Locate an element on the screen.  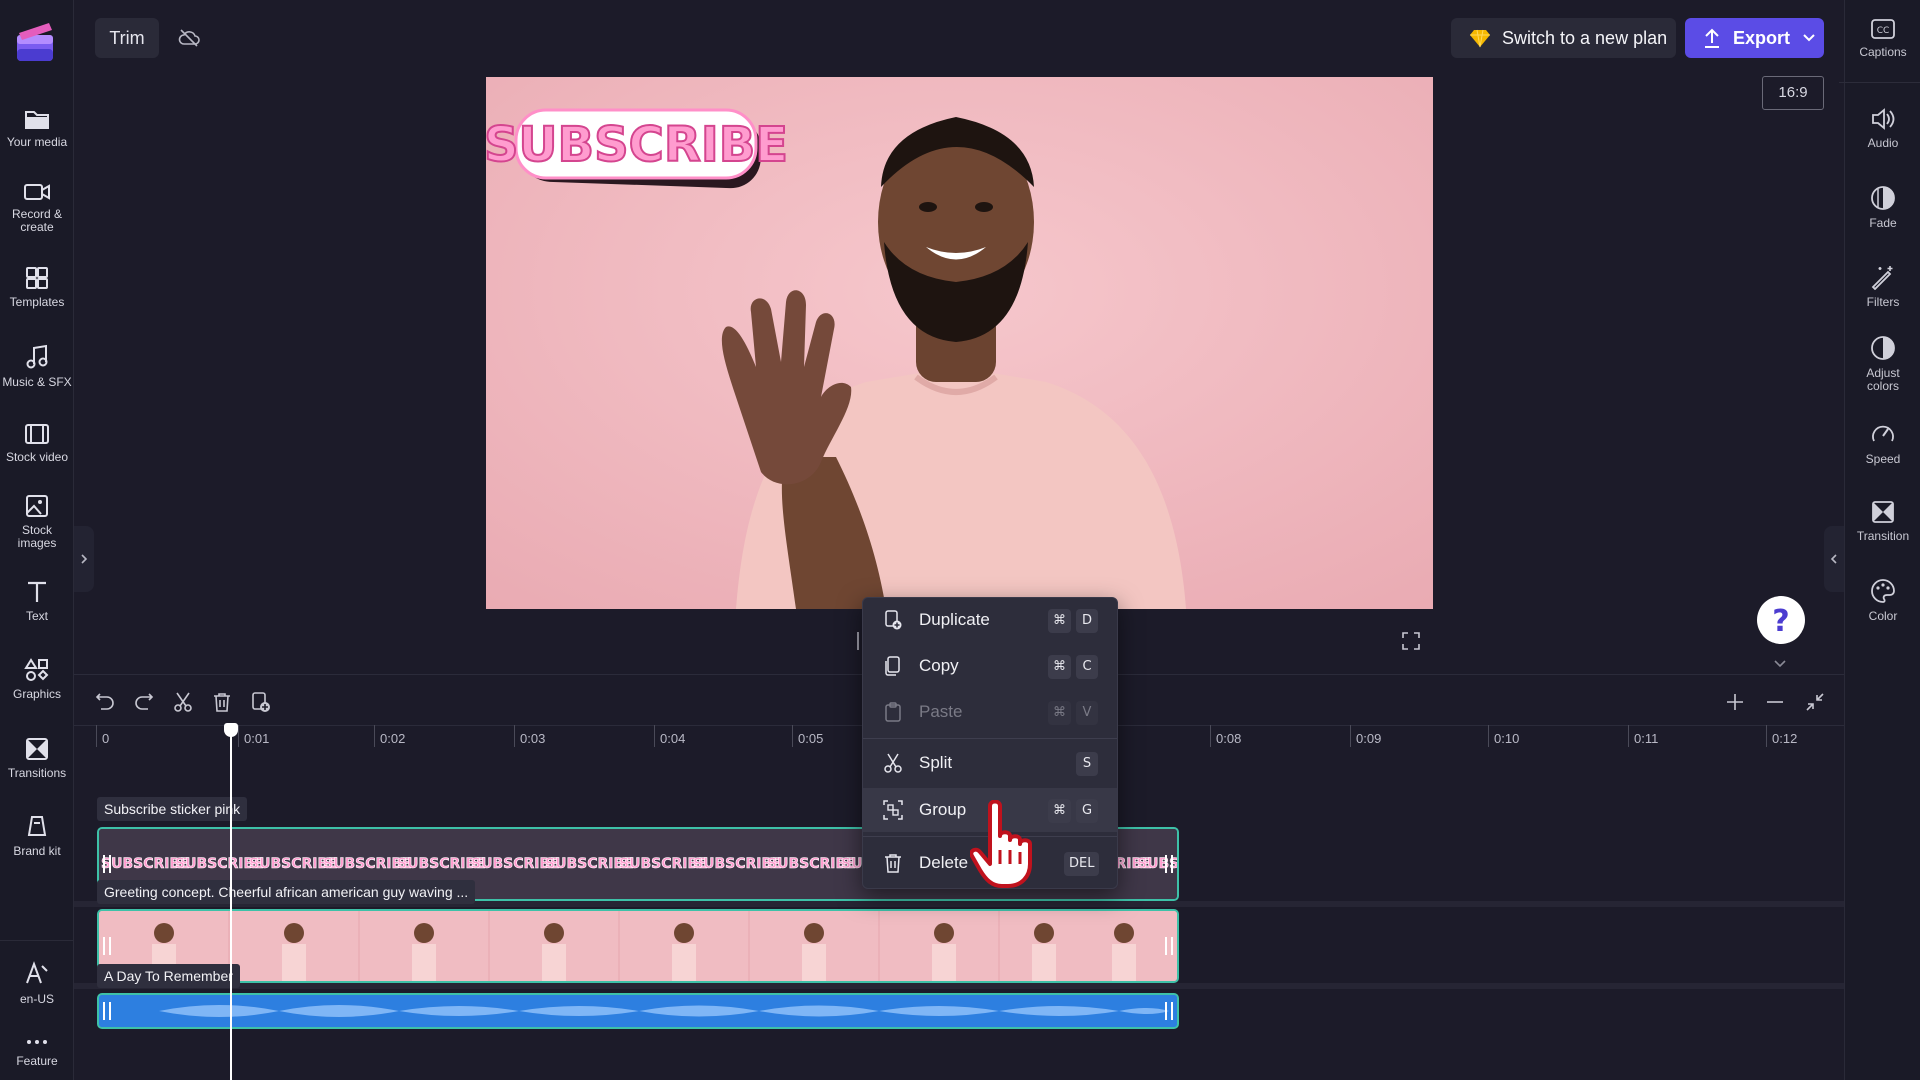
tick-label: 0:05 is located at coordinates (811, 738).